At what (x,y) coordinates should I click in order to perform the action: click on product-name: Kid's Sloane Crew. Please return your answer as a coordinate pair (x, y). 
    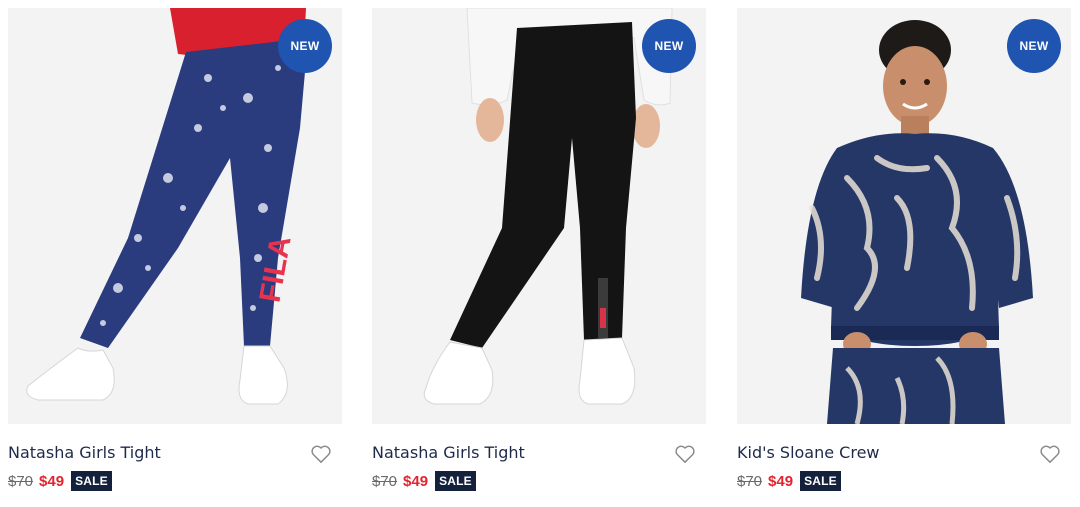
    Looking at the image, I should click on (808, 452).